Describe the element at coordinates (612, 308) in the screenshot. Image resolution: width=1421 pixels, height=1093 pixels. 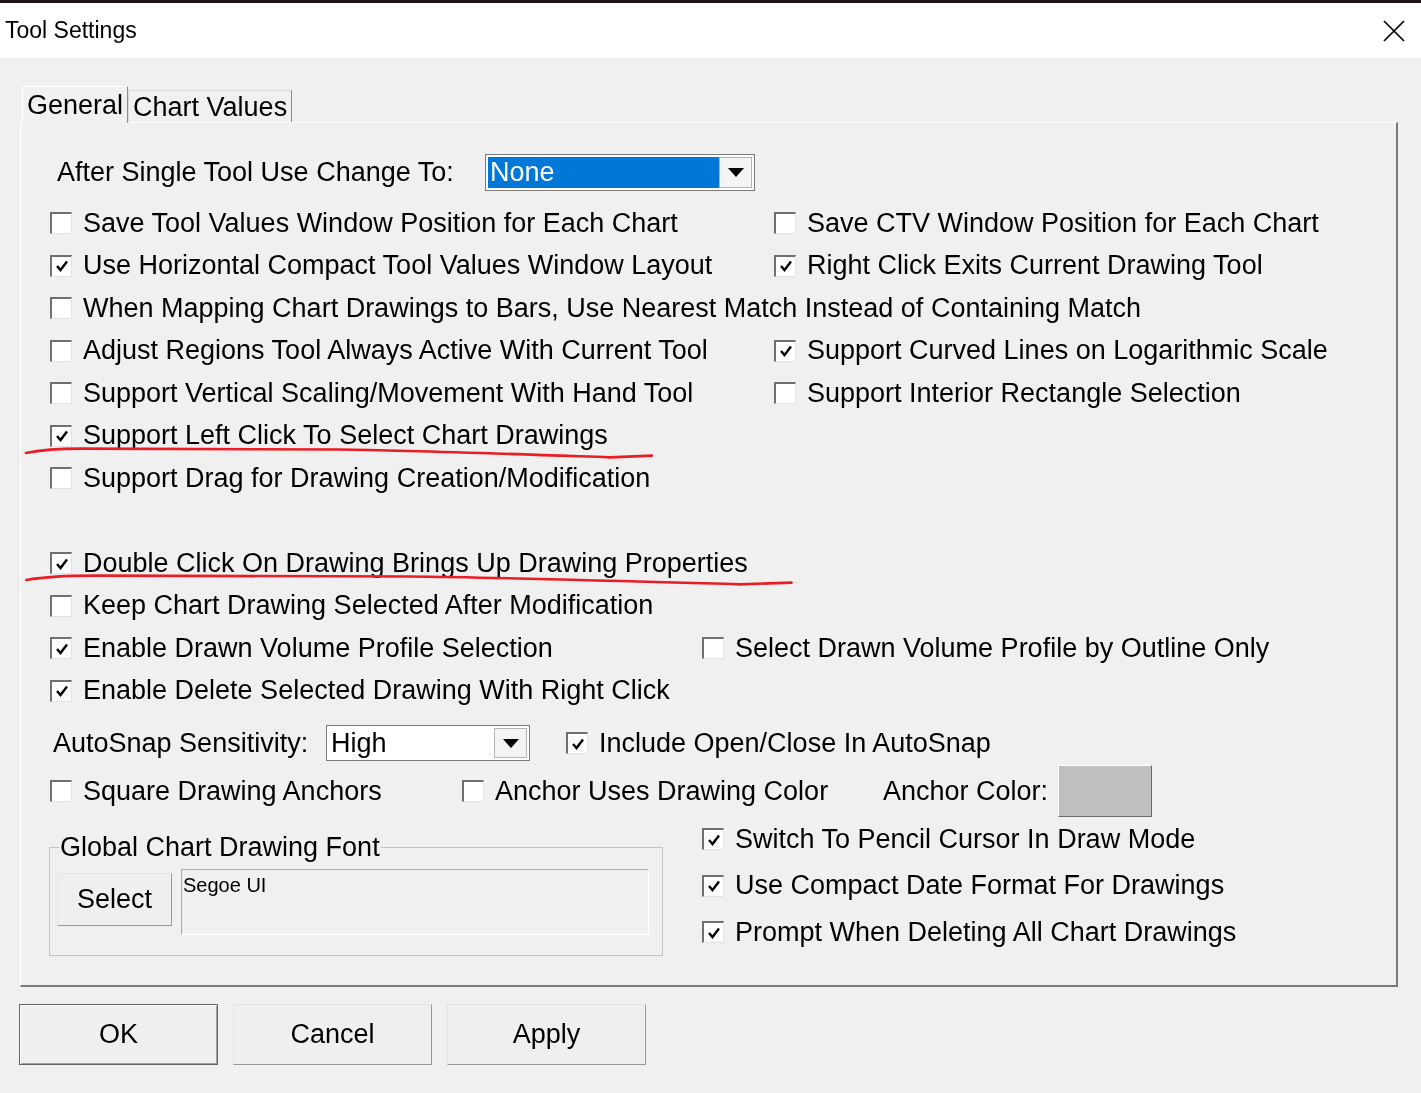
I see `checkbox-label: When Mapping Chart Drawings to Bars, Use Nearest Match Instead of Containing Match` at that location.